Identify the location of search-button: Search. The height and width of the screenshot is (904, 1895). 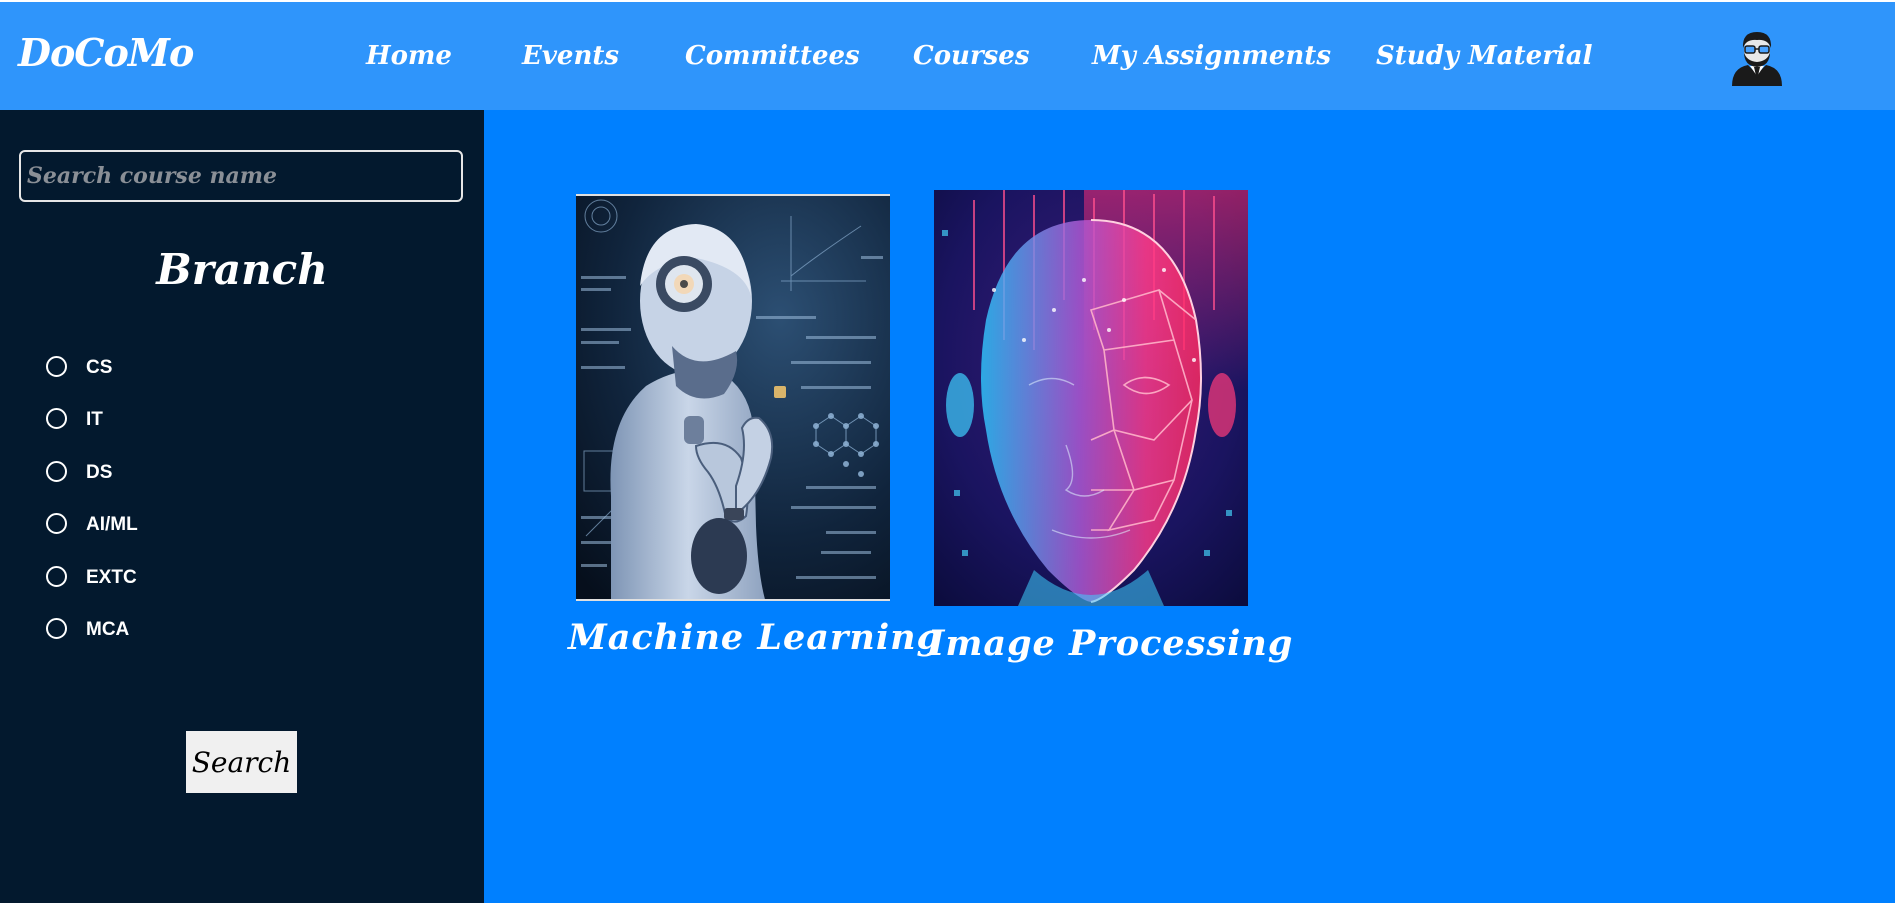
(241, 762).